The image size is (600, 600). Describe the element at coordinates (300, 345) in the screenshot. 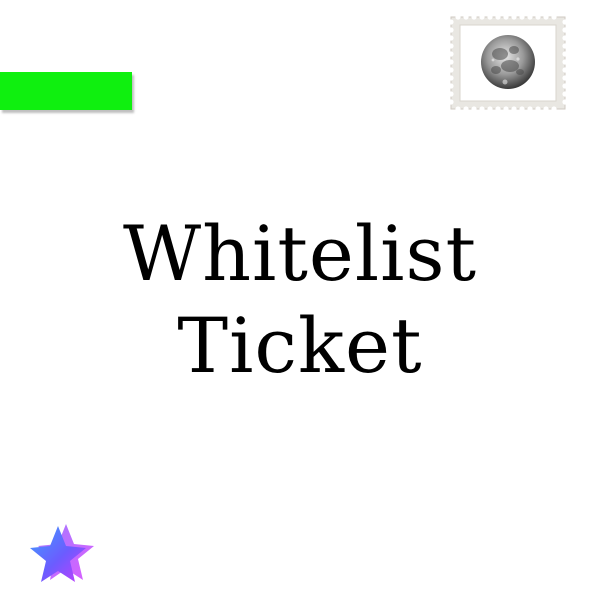

I see `ticket-title-line2: Ticket` at that location.